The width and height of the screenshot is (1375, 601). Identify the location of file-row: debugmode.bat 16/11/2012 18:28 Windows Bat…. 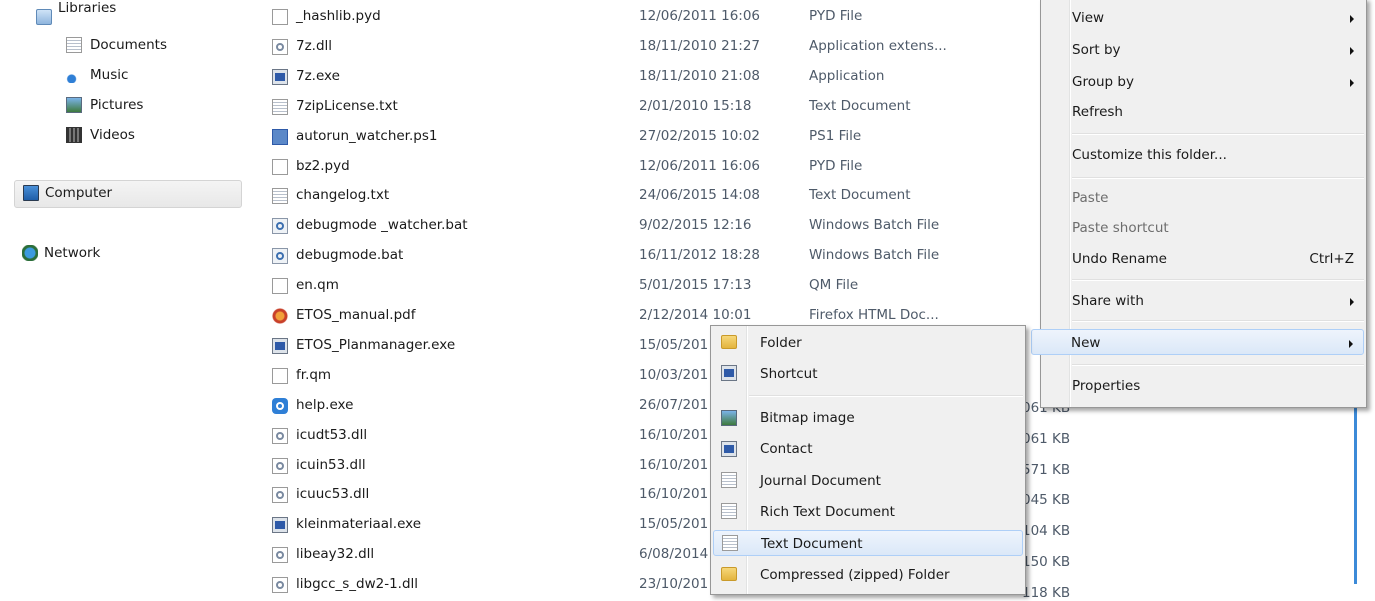
(648, 256).